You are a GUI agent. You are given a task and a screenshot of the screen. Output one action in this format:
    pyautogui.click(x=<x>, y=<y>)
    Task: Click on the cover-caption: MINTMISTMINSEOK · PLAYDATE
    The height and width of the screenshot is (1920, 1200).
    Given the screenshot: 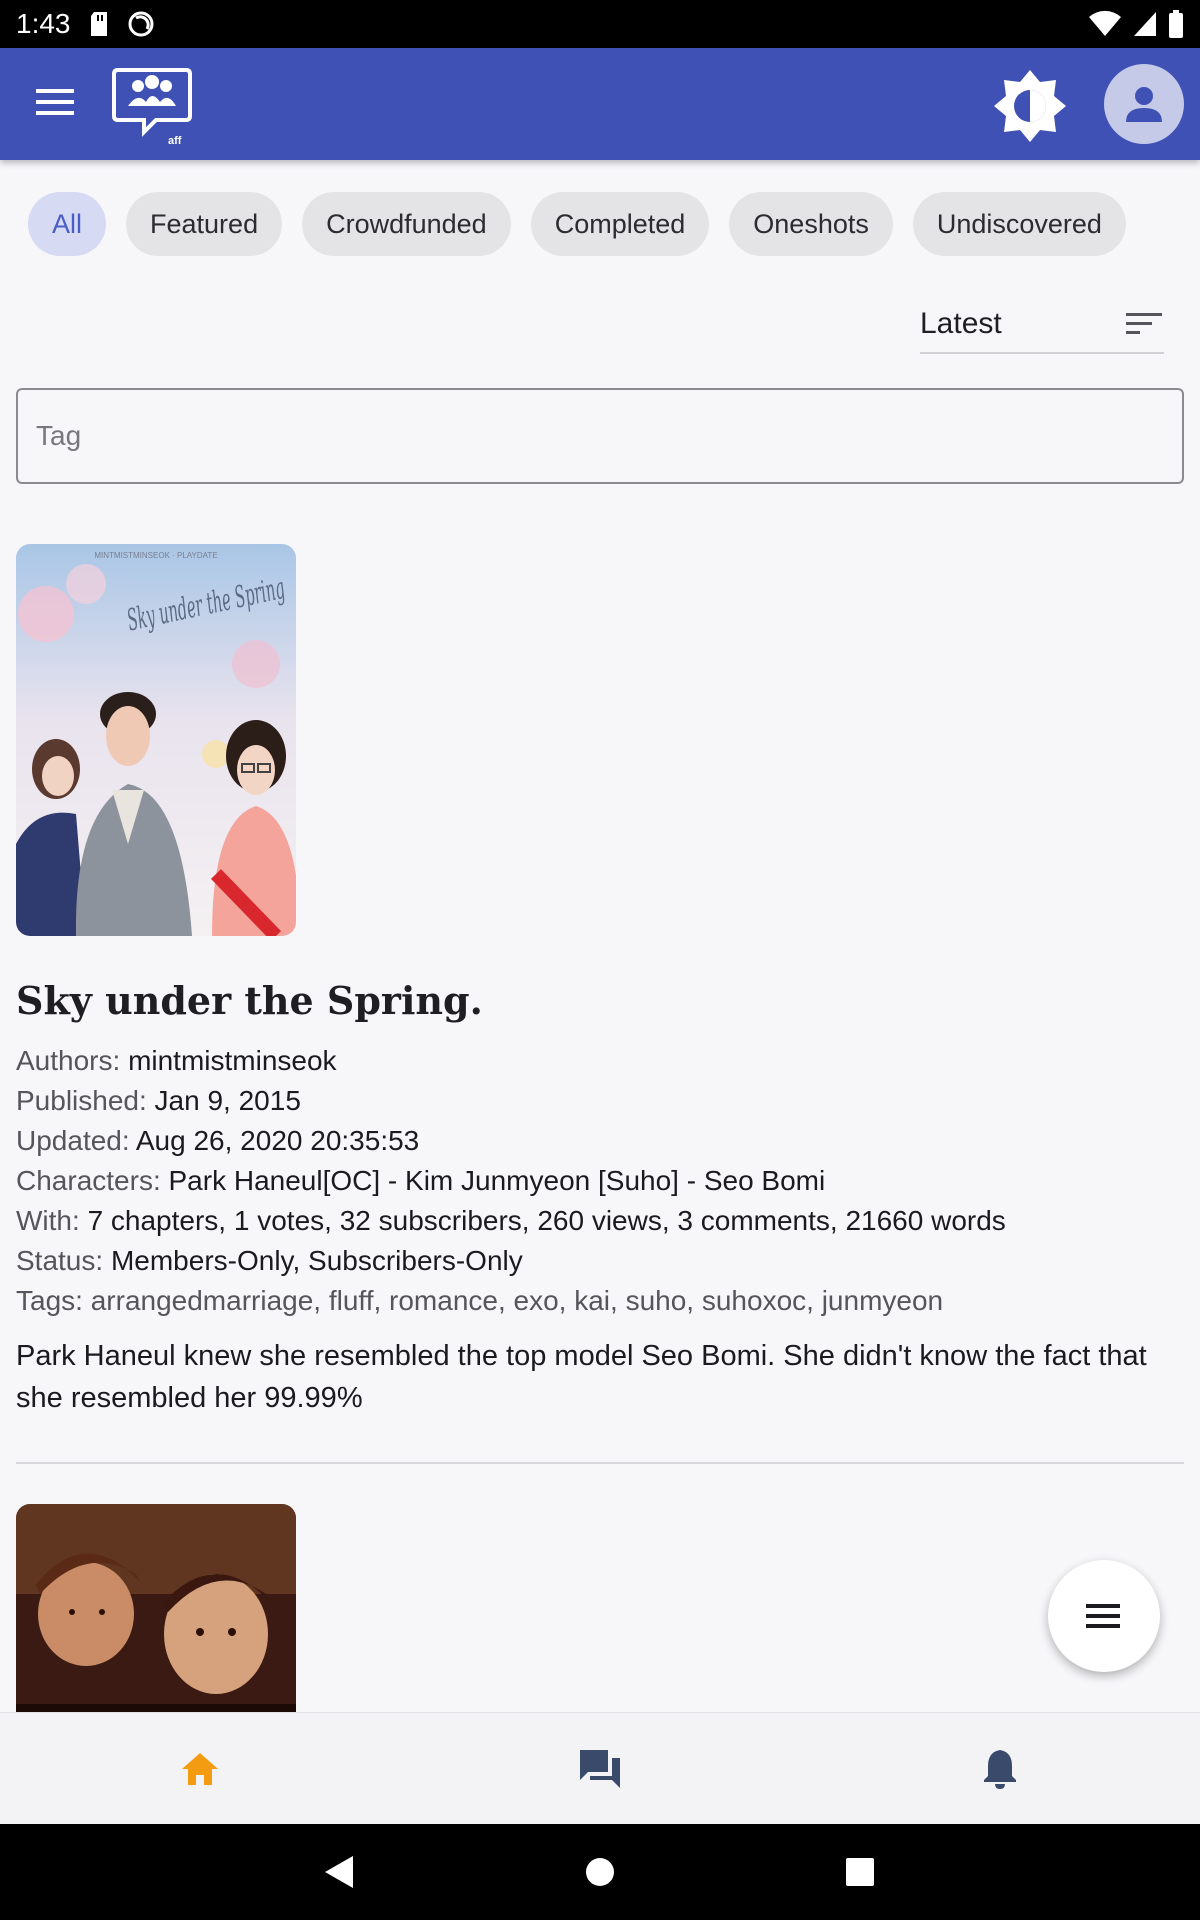 What is the action you would take?
    pyautogui.click(x=155, y=555)
    